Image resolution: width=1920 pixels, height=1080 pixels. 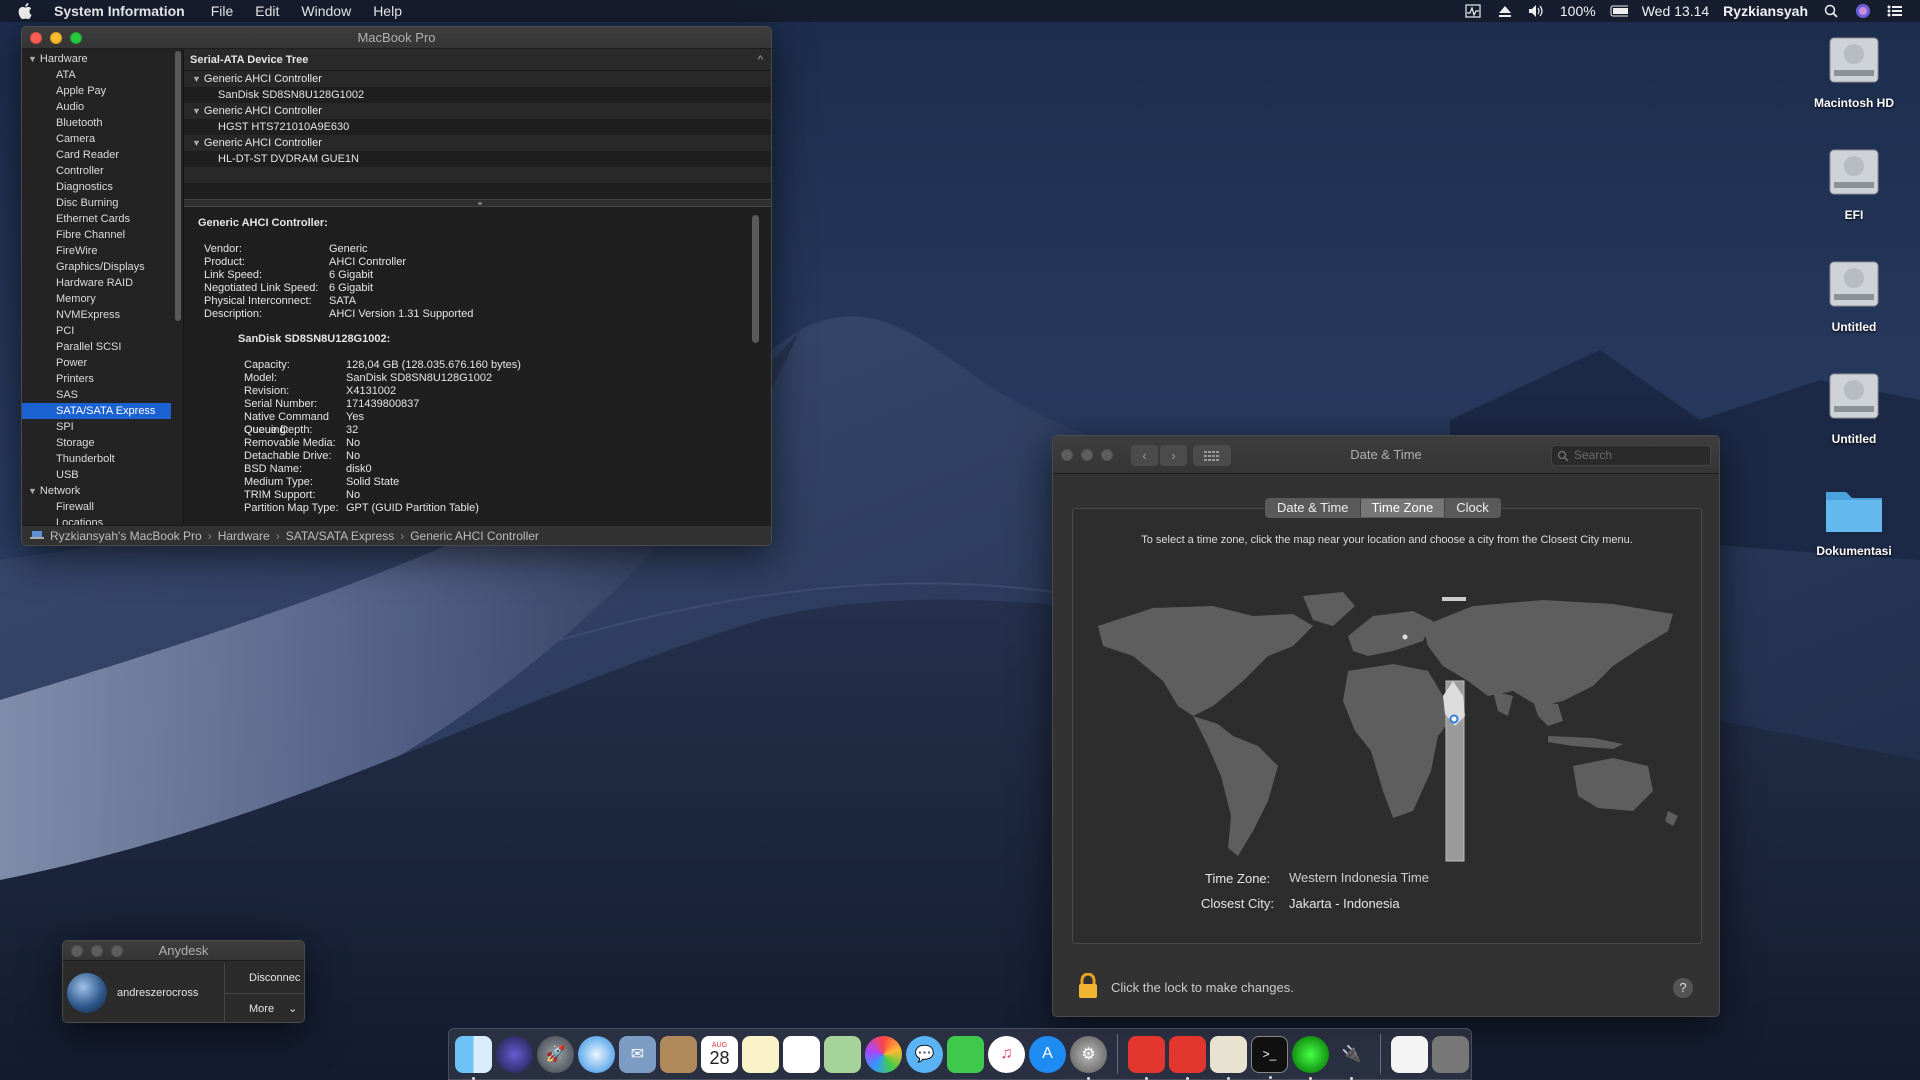 What do you see at coordinates (102, 443) in the screenshot?
I see `sidebar-item-storage: Storage` at bounding box center [102, 443].